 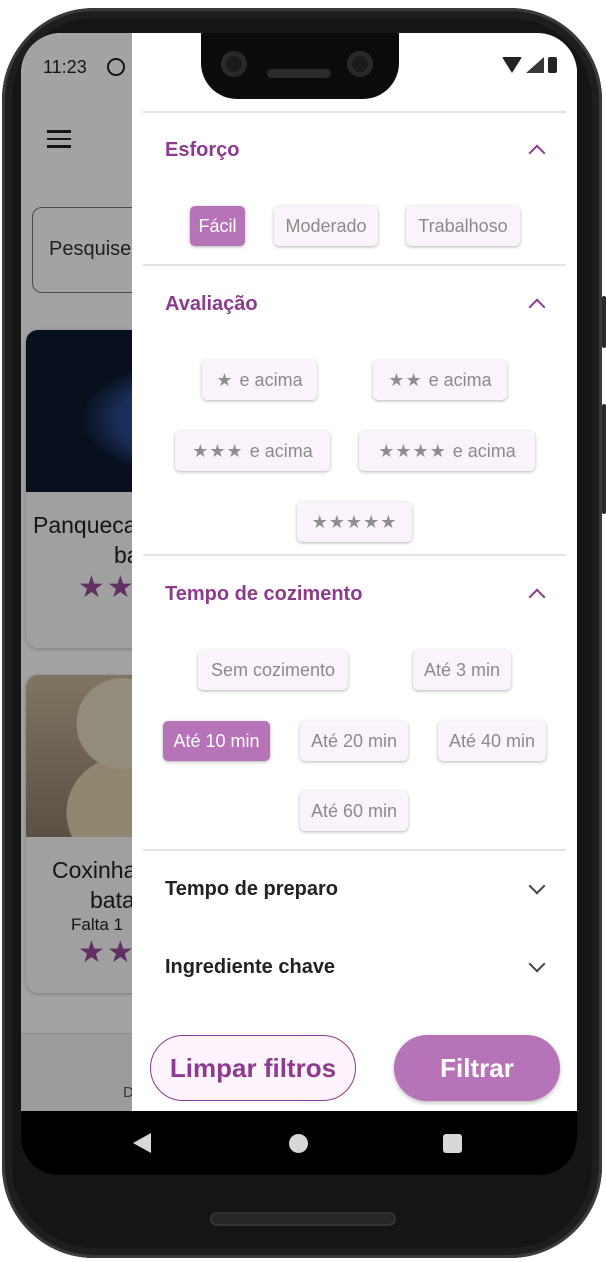 I want to click on chip-rating-2: ★★ e acima, so click(x=440, y=380).